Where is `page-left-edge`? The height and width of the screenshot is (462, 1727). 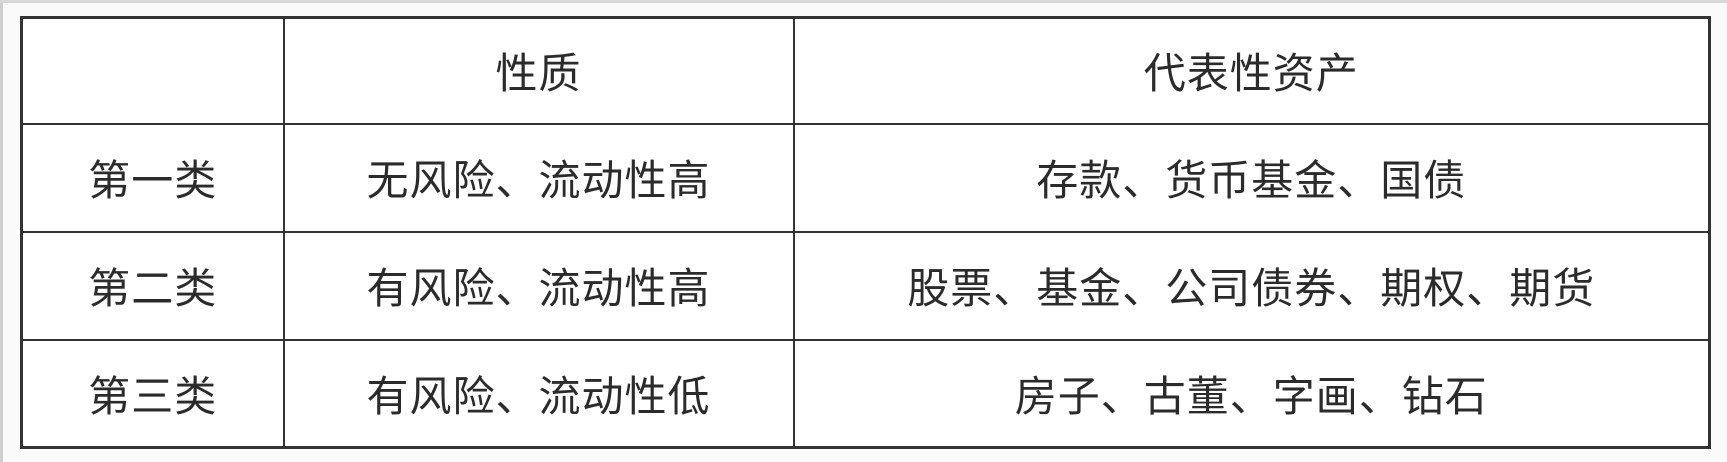
page-left-edge is located at coordinates (1, 231).